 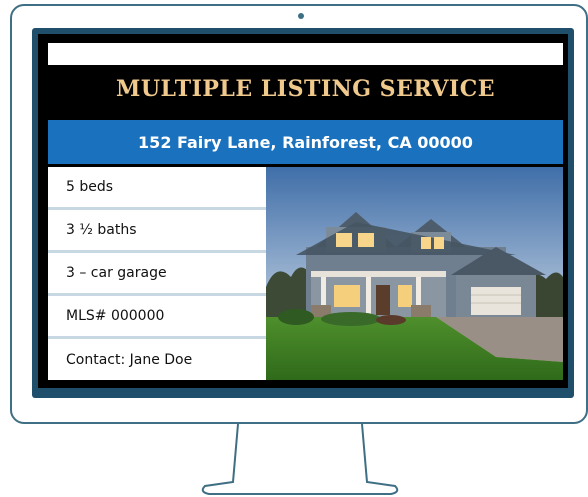 I want to click on monitor-stand-icon, so click(x=300, y=459).